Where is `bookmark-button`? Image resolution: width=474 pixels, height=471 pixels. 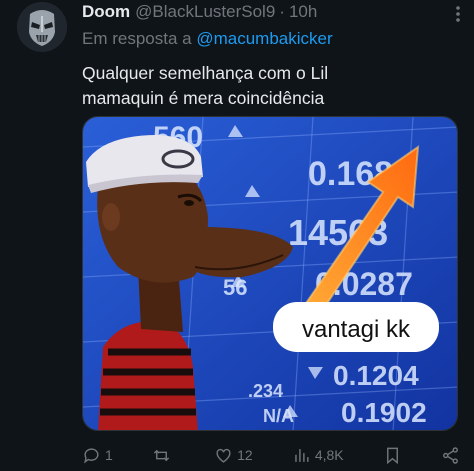 bookmark-button is located at coordinates (392, 455).